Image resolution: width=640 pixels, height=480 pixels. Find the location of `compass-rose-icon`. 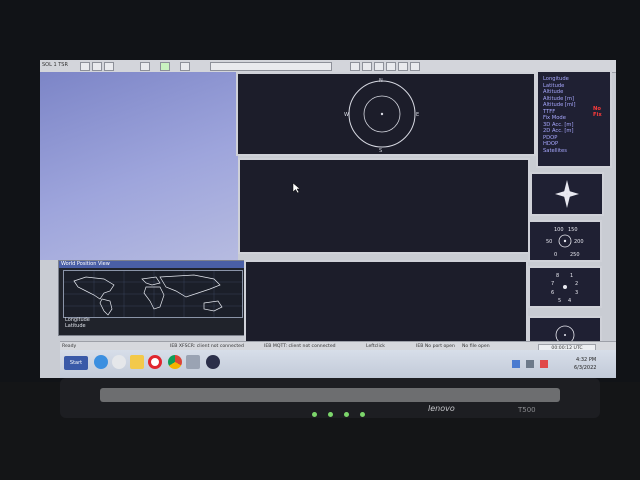

compass-rose-icon is located at coordinates (567, 194).